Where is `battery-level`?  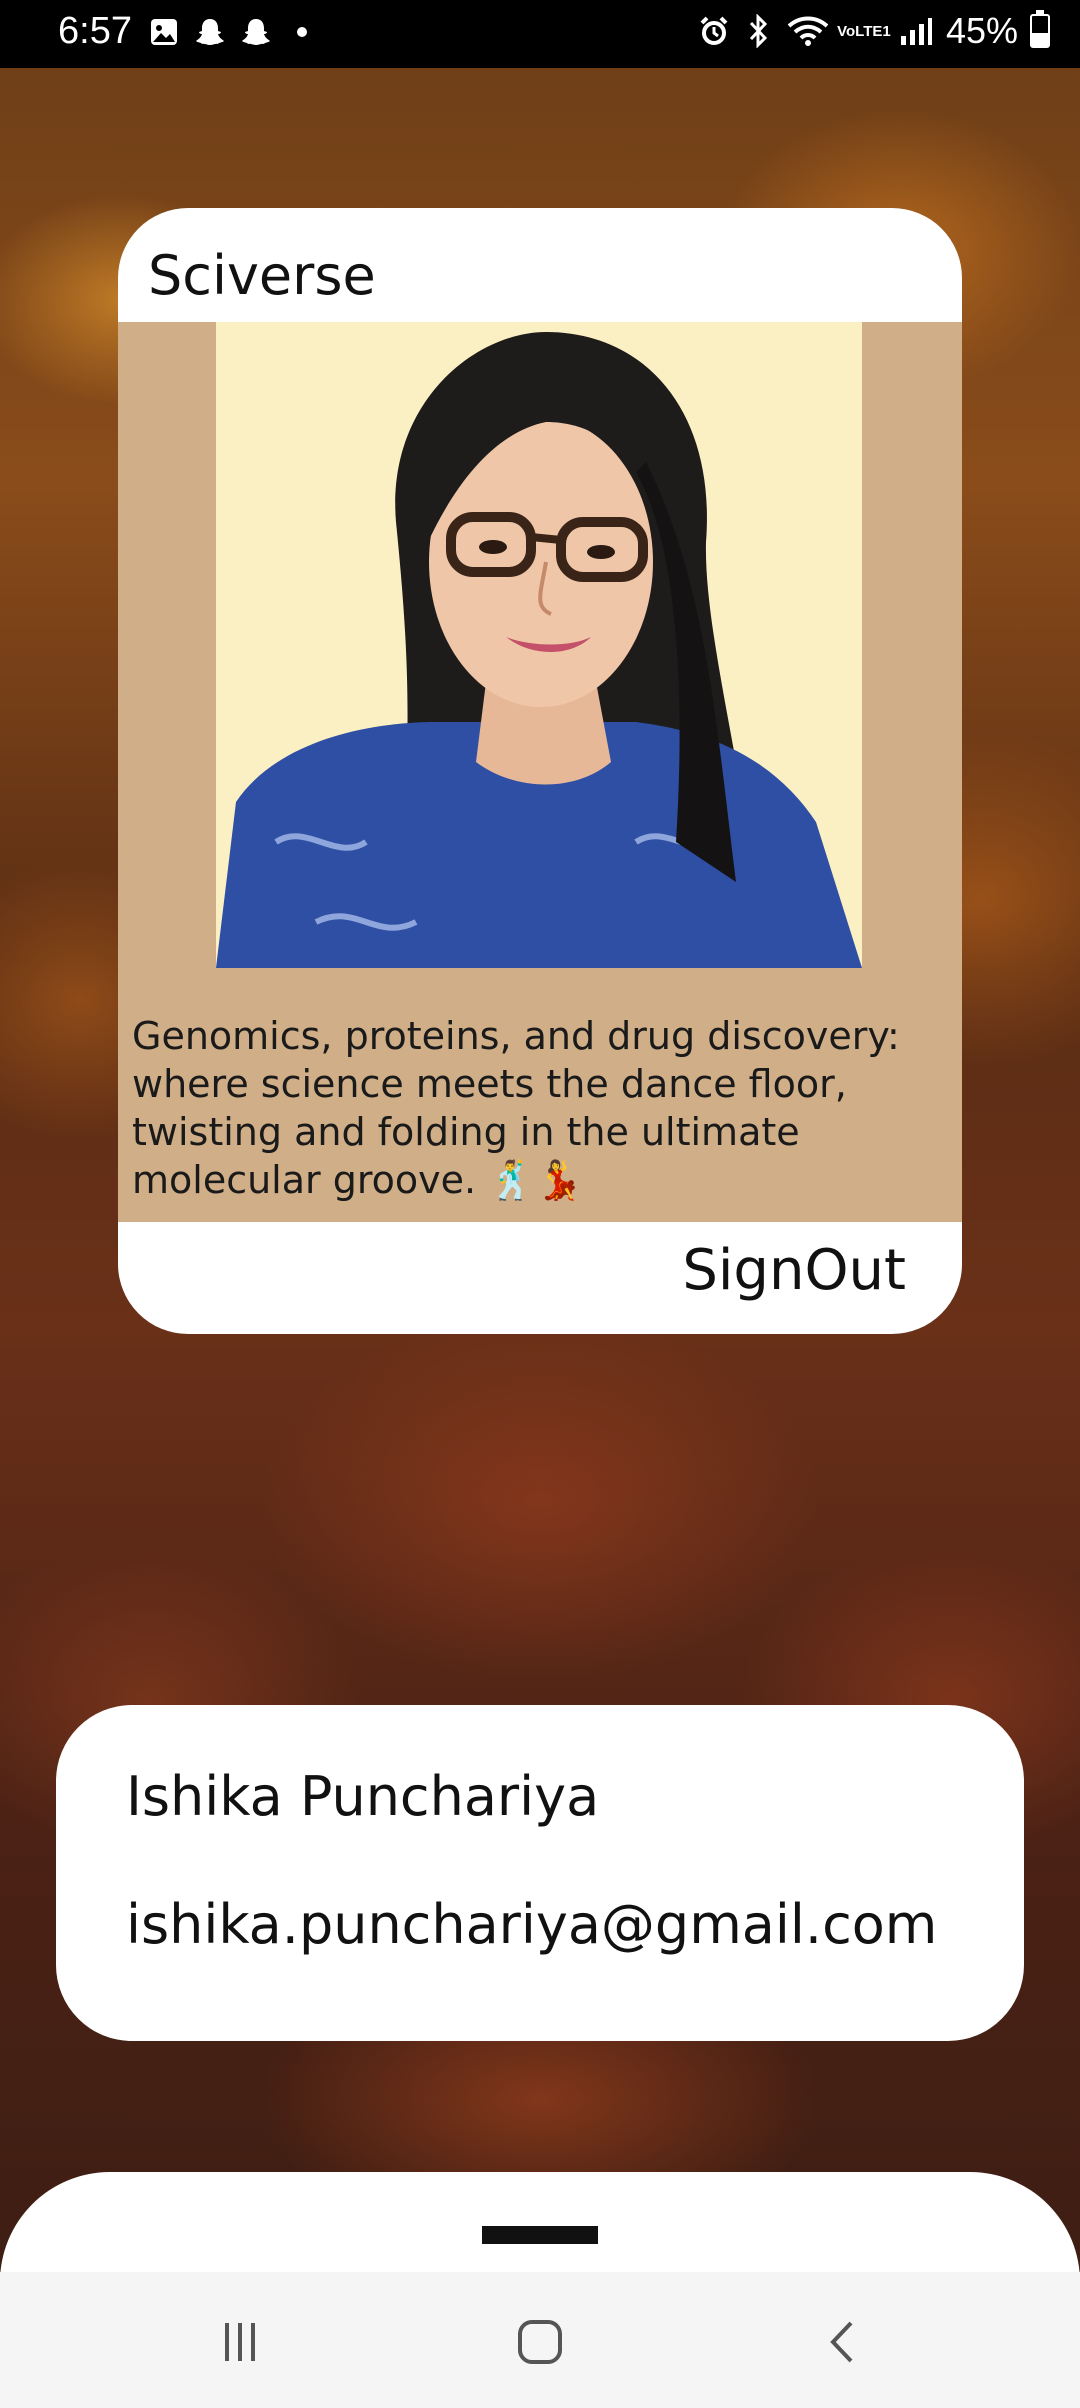 battery-level is located at coordinates (1040, 39).